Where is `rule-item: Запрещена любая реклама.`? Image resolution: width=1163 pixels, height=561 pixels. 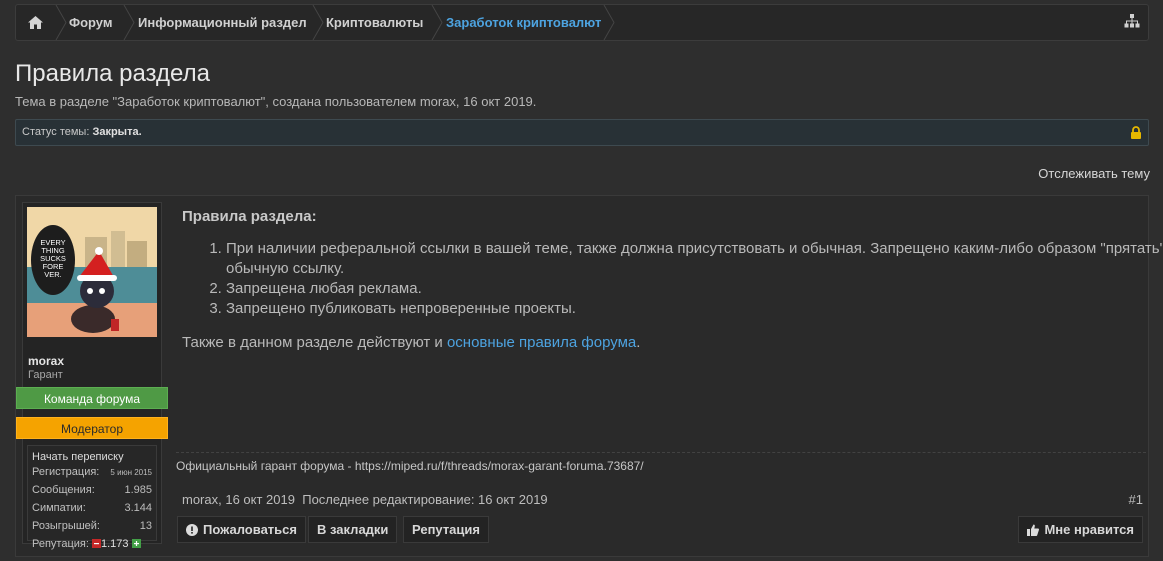 rule-item: Запрещена любая реклама. is located at coordinates (694, 289).